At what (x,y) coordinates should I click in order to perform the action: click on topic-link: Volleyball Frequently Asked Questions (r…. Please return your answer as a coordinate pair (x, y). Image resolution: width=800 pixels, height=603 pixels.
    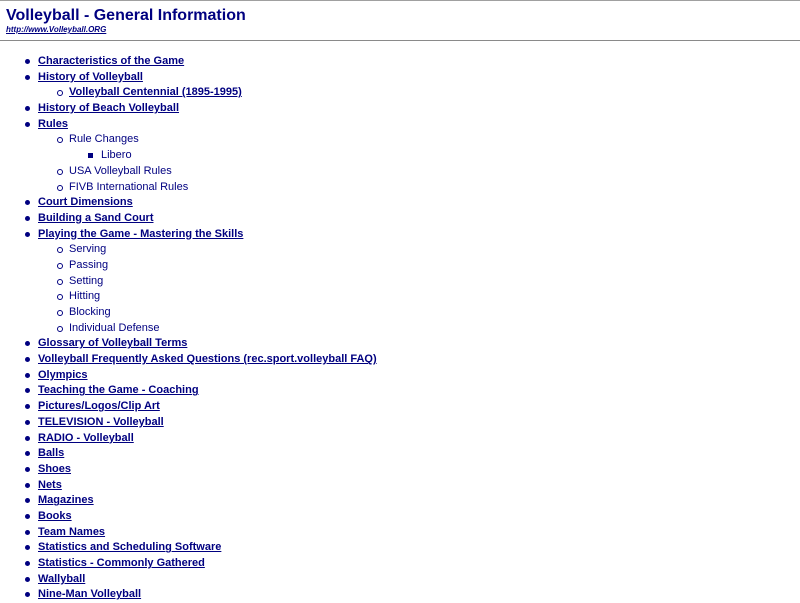
    Looking at the image, I should click on (207, 360).